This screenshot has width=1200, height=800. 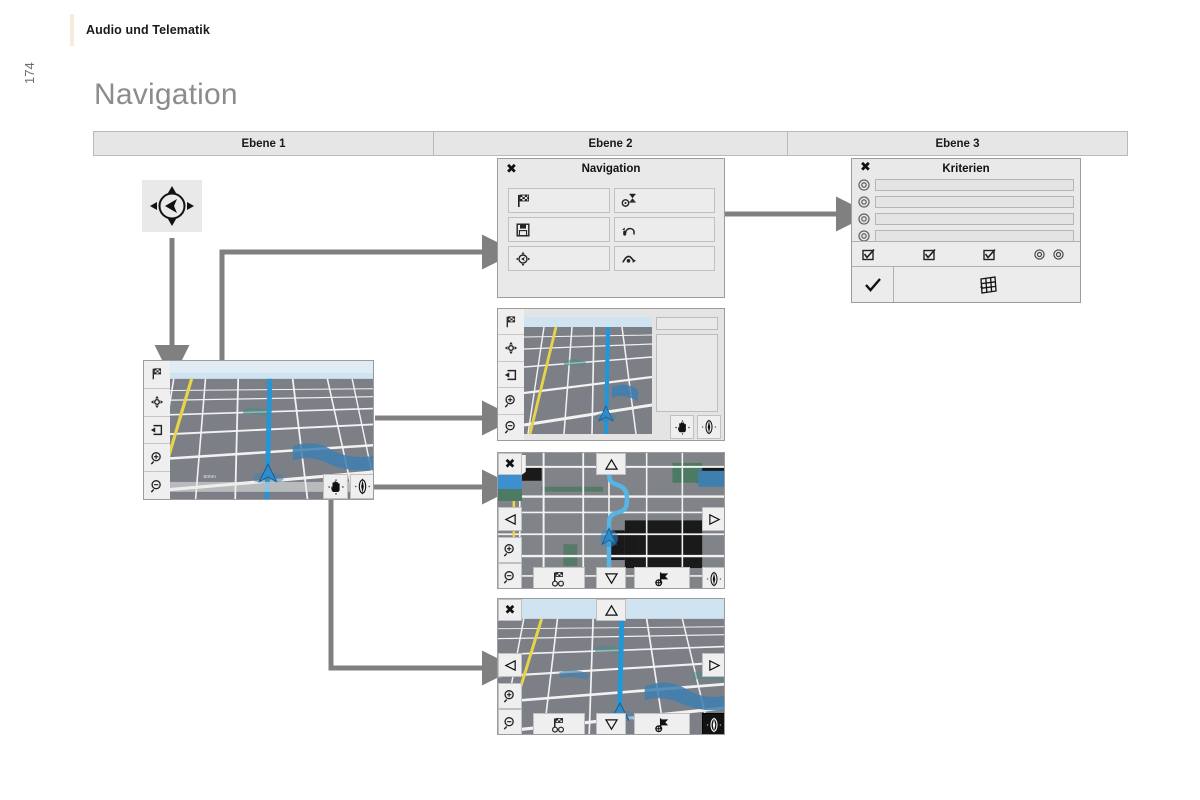 What do you see at coordinates (559, 229) in the screenshot?
I see `nav-btn-save` at bounding box center [559, 229].